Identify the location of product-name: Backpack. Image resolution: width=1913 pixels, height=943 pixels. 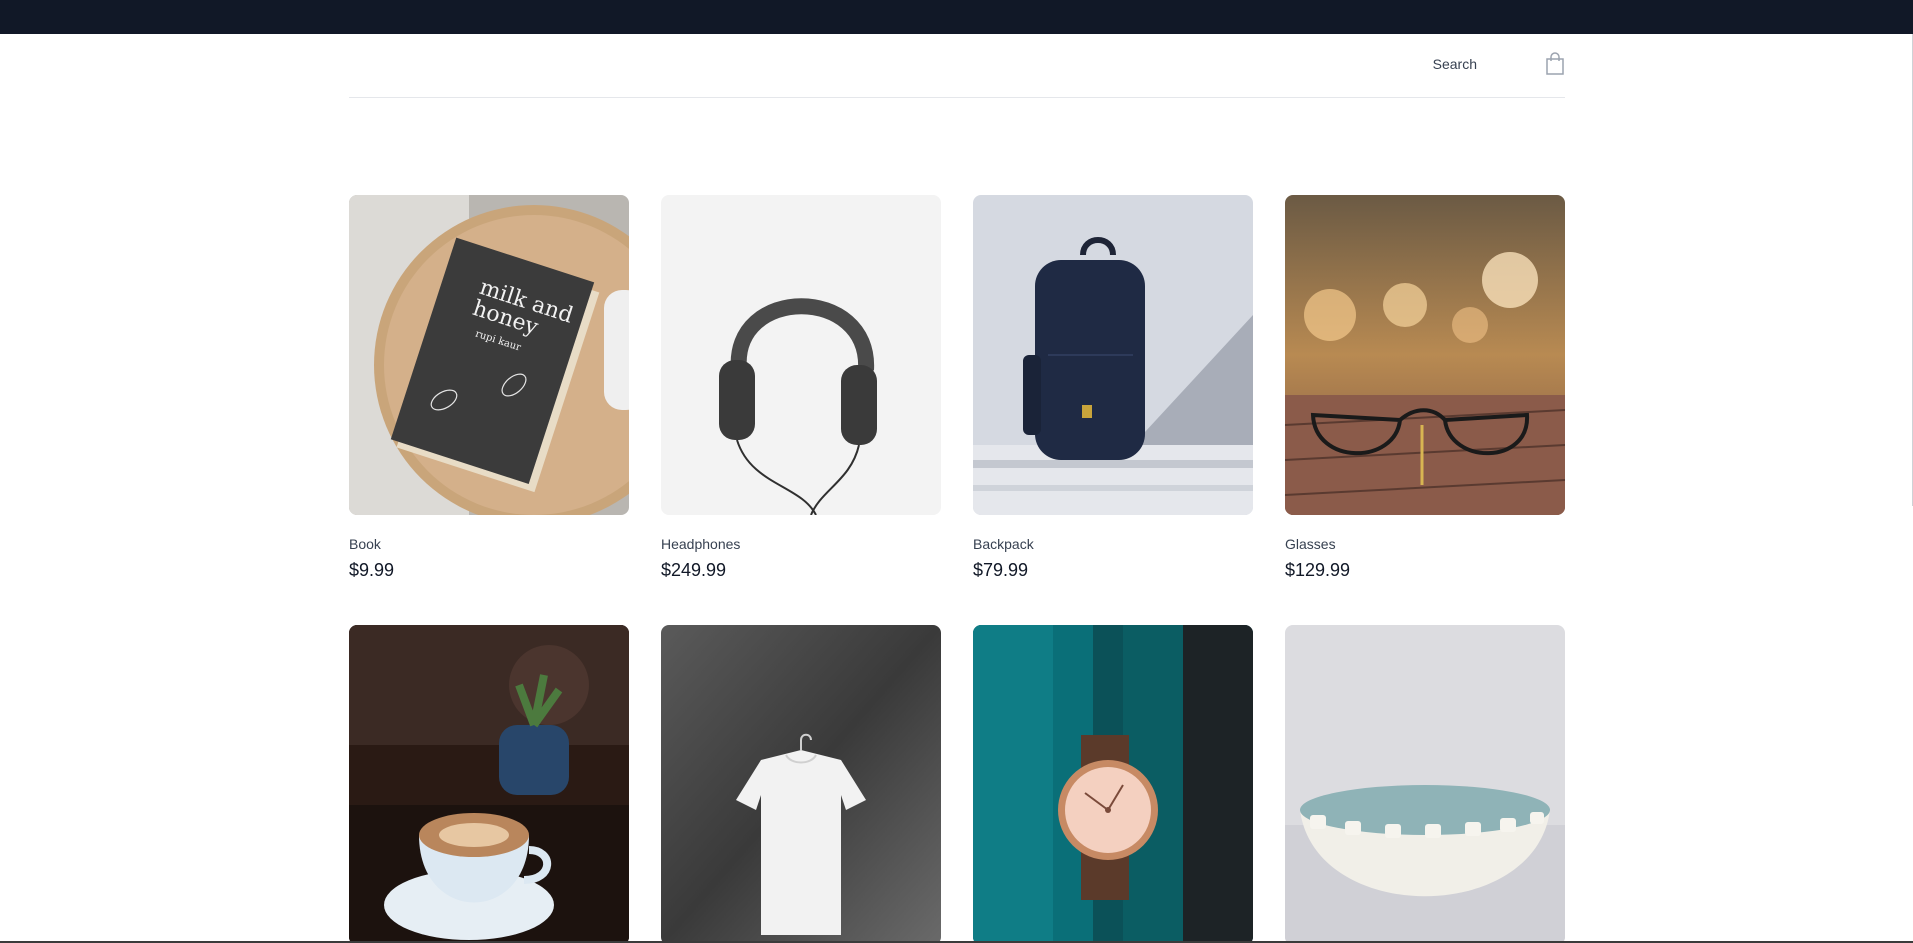
(1003, 544).